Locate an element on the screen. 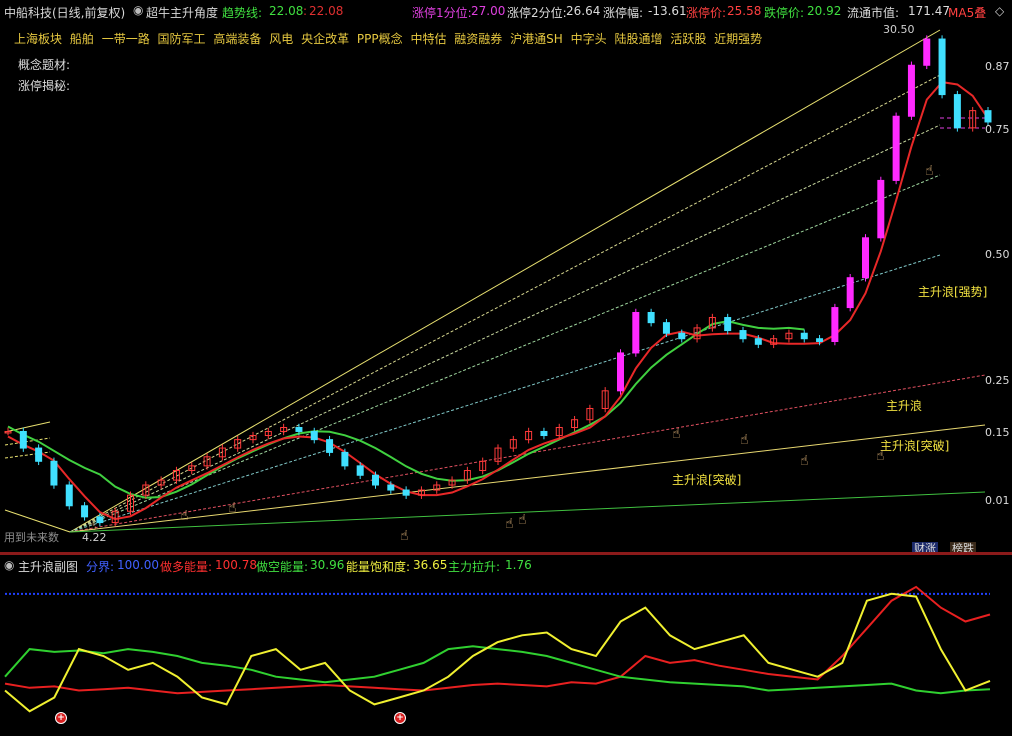 The image size is (1012, 736). pull-value: 1.76 is located at coordinates (518, 565).